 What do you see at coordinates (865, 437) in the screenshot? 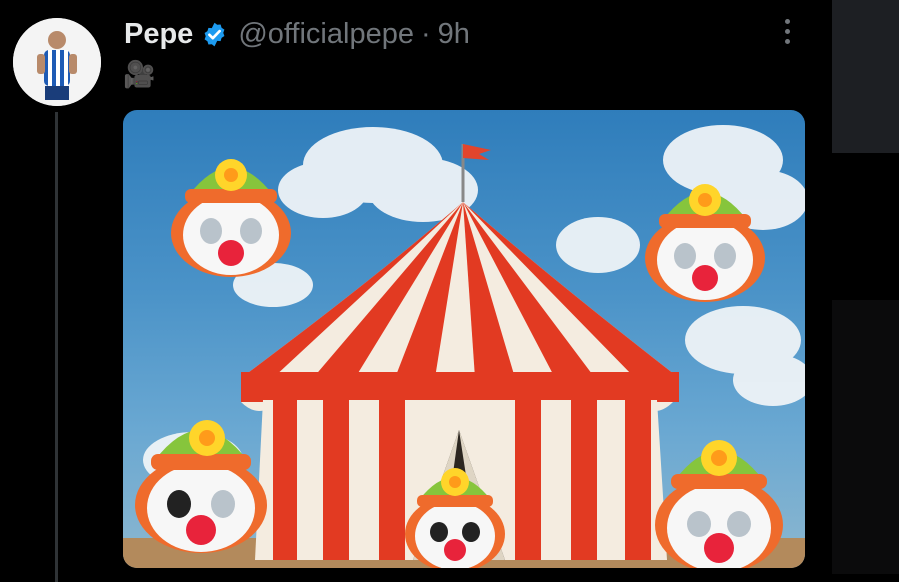
I see `side-panel-lower` at bounding box center [865, 437].